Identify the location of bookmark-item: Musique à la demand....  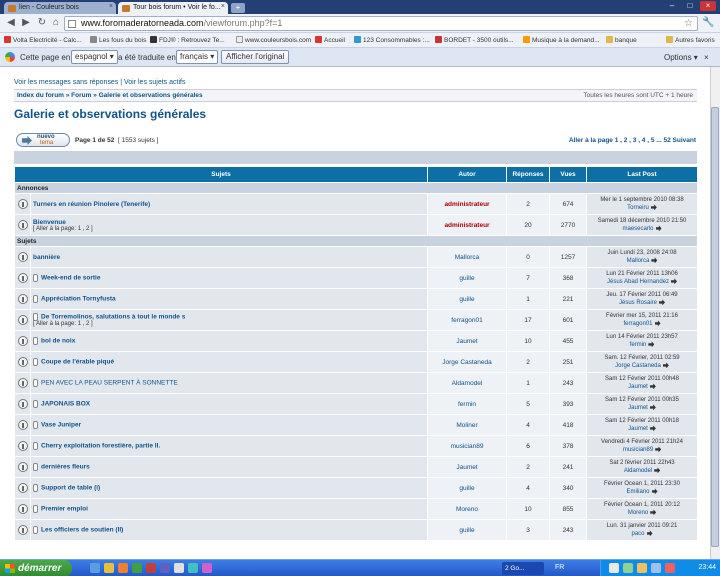
(561, 40).